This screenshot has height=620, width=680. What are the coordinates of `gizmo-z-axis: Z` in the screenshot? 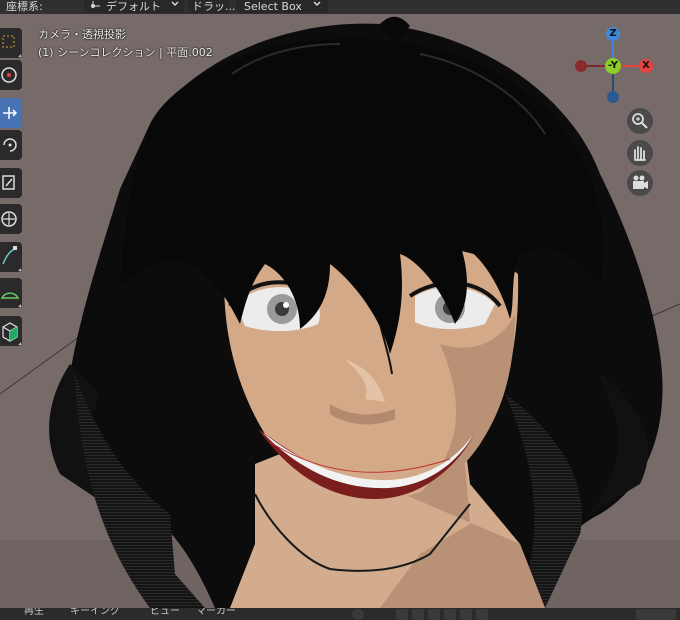 It's located at (613, 34).